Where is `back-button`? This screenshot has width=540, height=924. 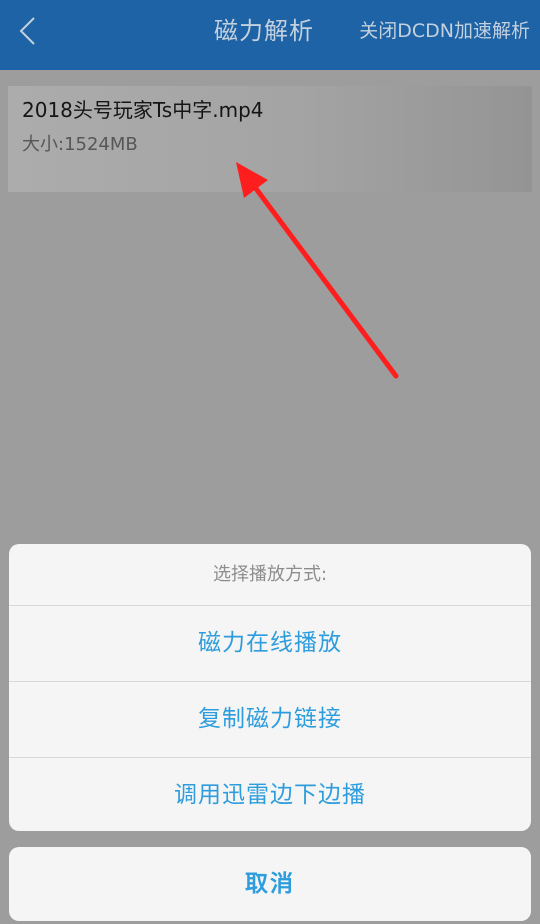 back-button is located at coordinates (30, 31).